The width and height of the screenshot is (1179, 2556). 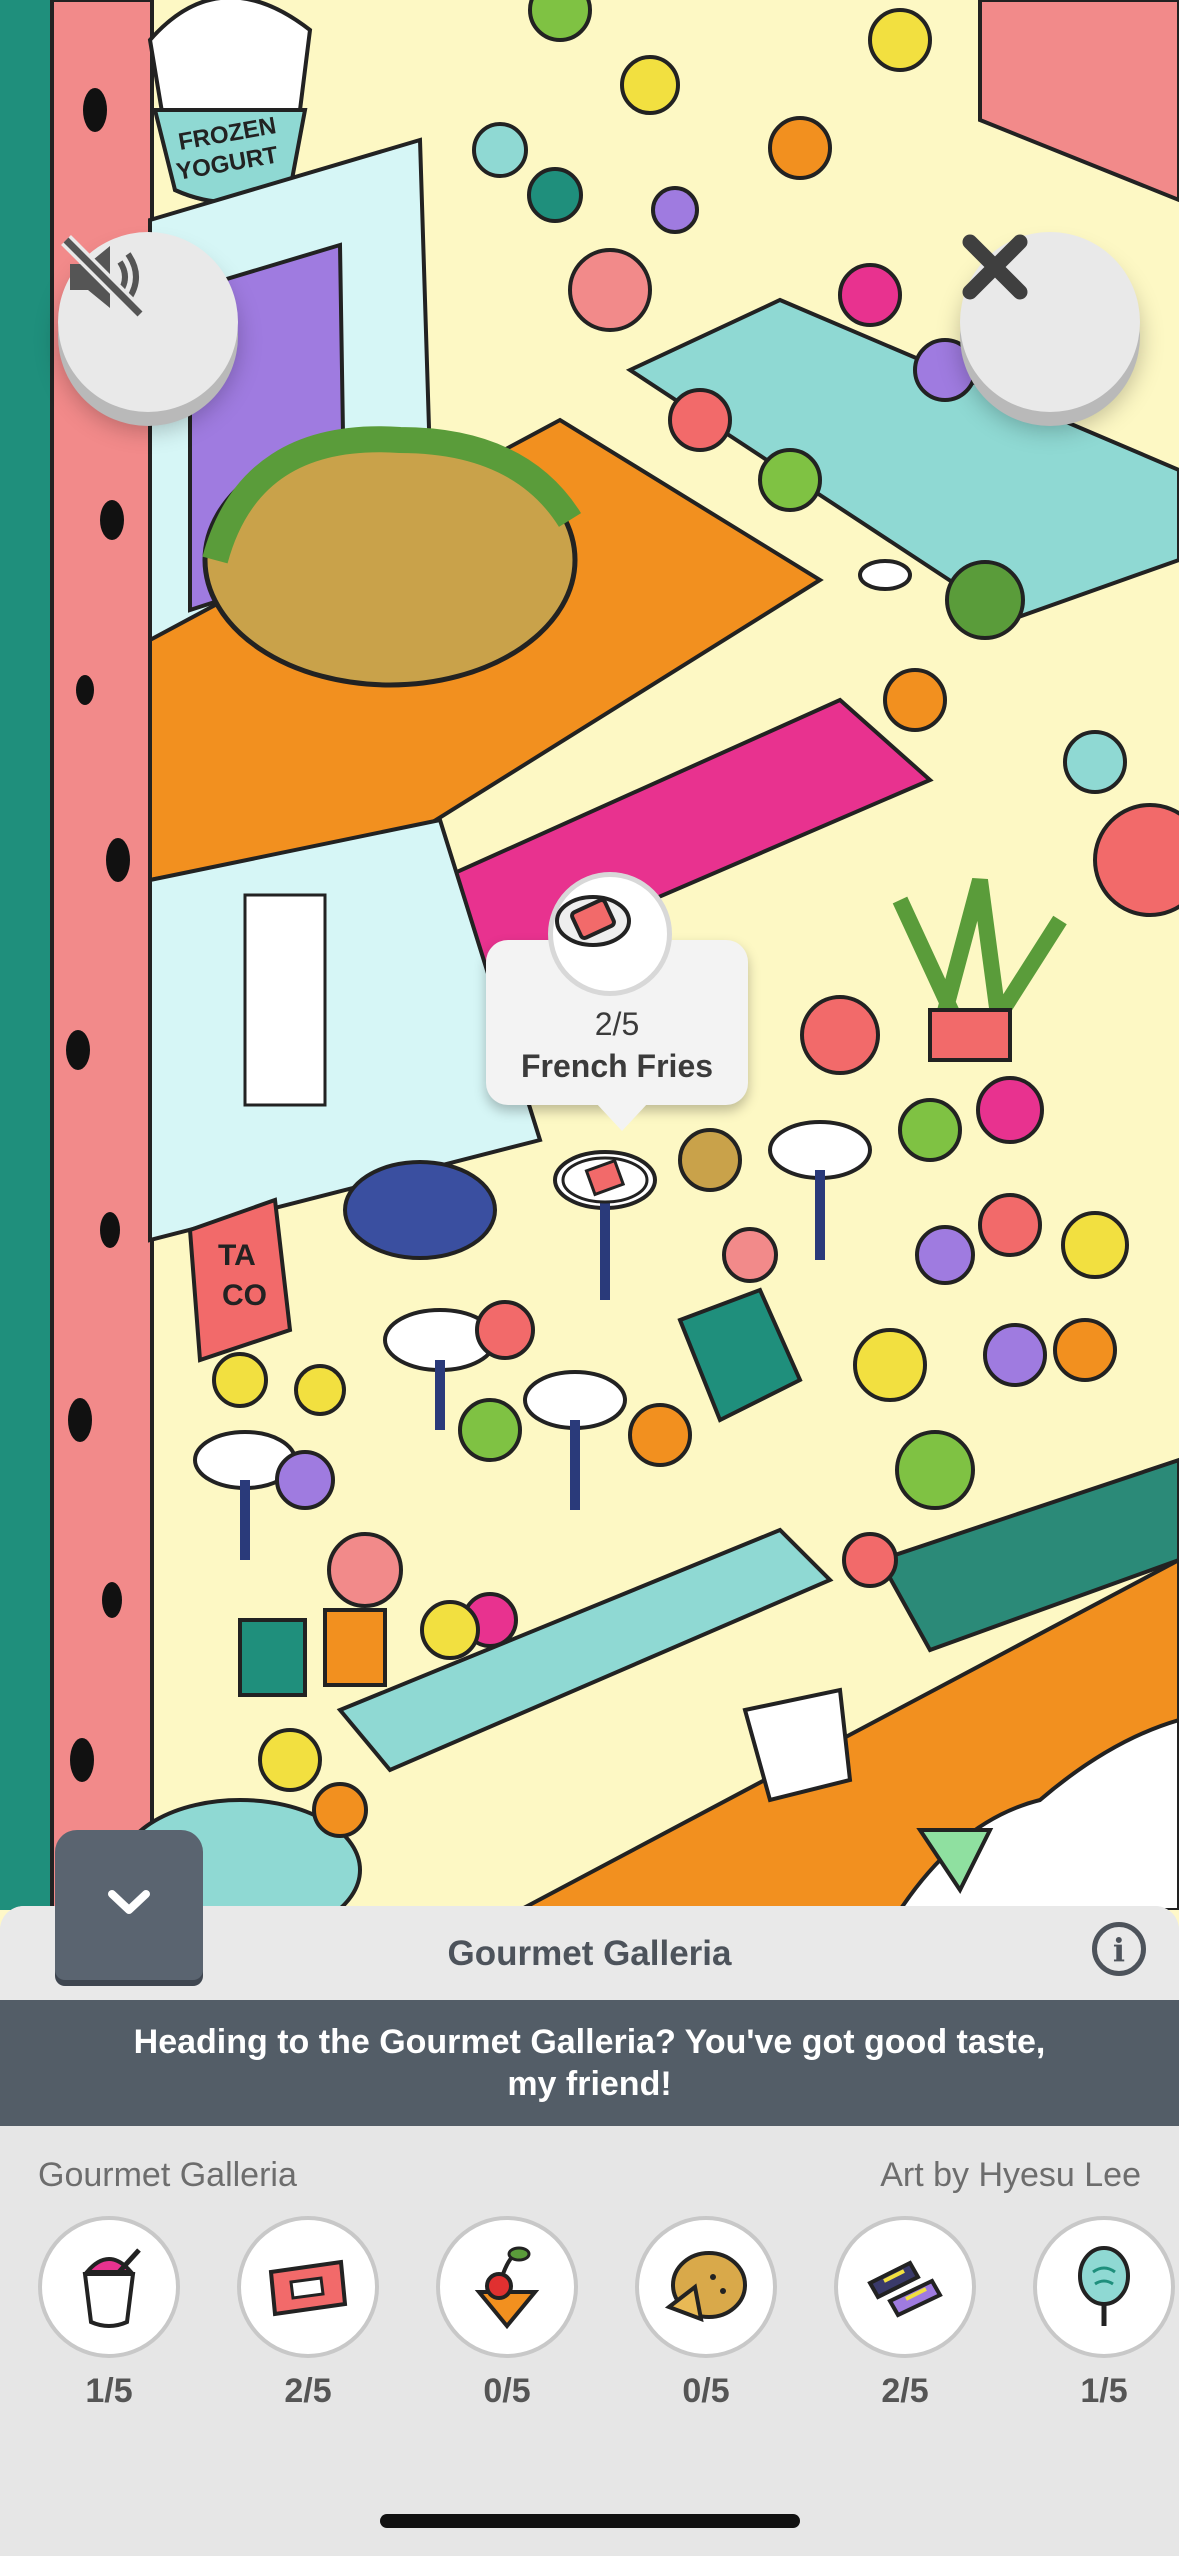 What do you see at coordinates (507, 2287) in the screenshot?
I see `cherry-drink-icon` at bounding box center [507, 2287].